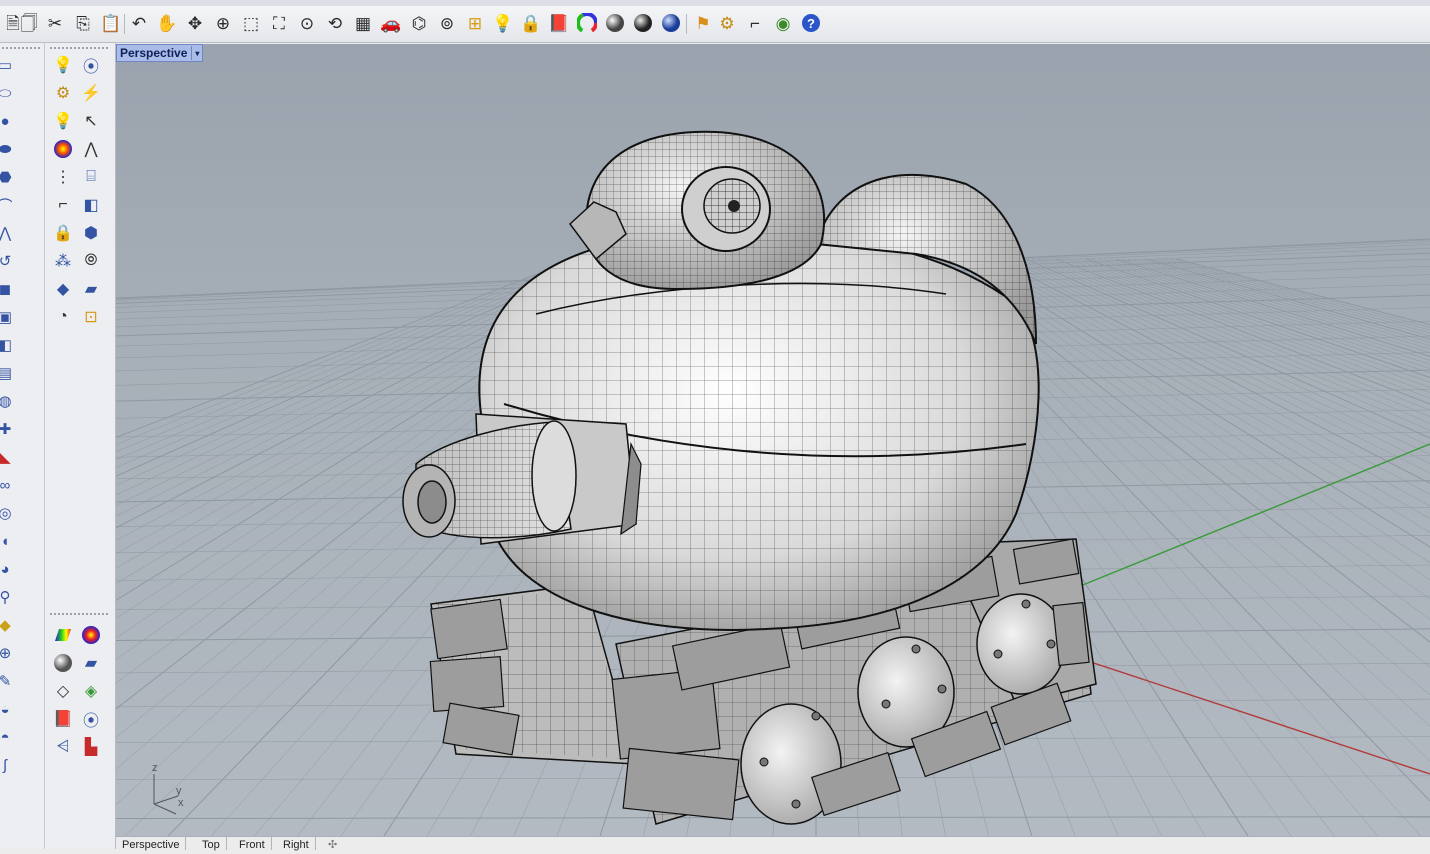 The width and height of the screenshot is (1430, 854). I want to click on zoom-extents-icon: ⛶, so click(279, 23).